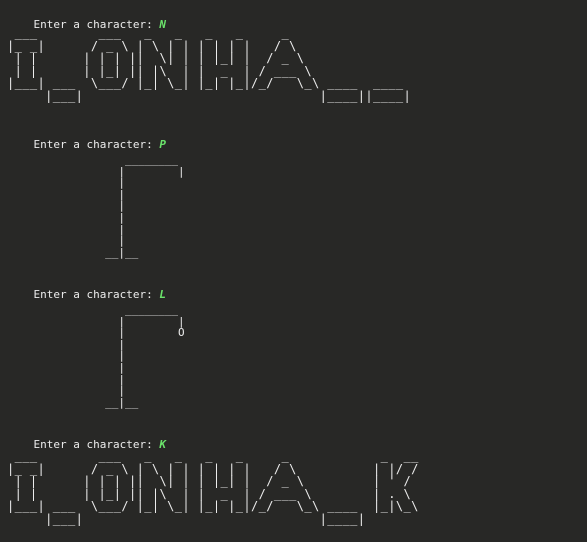 Image resolution: width=587 pixels, height=542 pixels. Describe the element at coordinates (162, 294) in the screenshot. I see `prompt-input-value: L` at that location.